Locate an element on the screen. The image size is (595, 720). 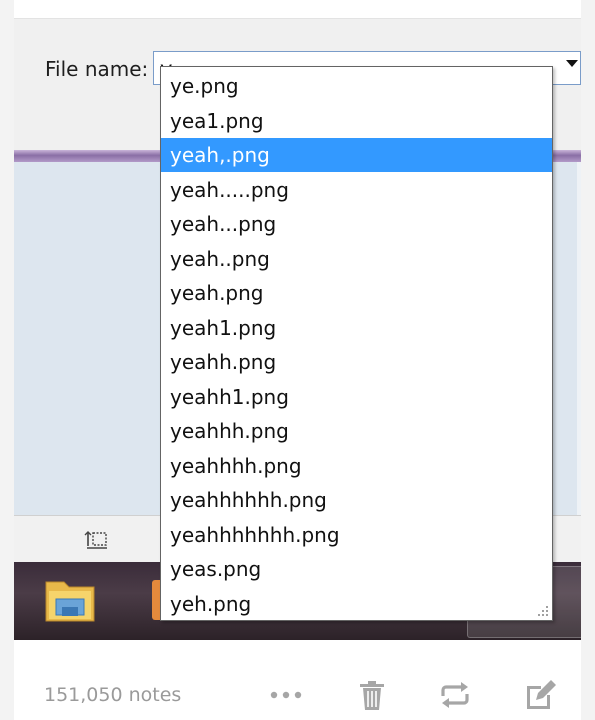
autocomplete-item: yeahhh.png is located at coordinates (356, 431).